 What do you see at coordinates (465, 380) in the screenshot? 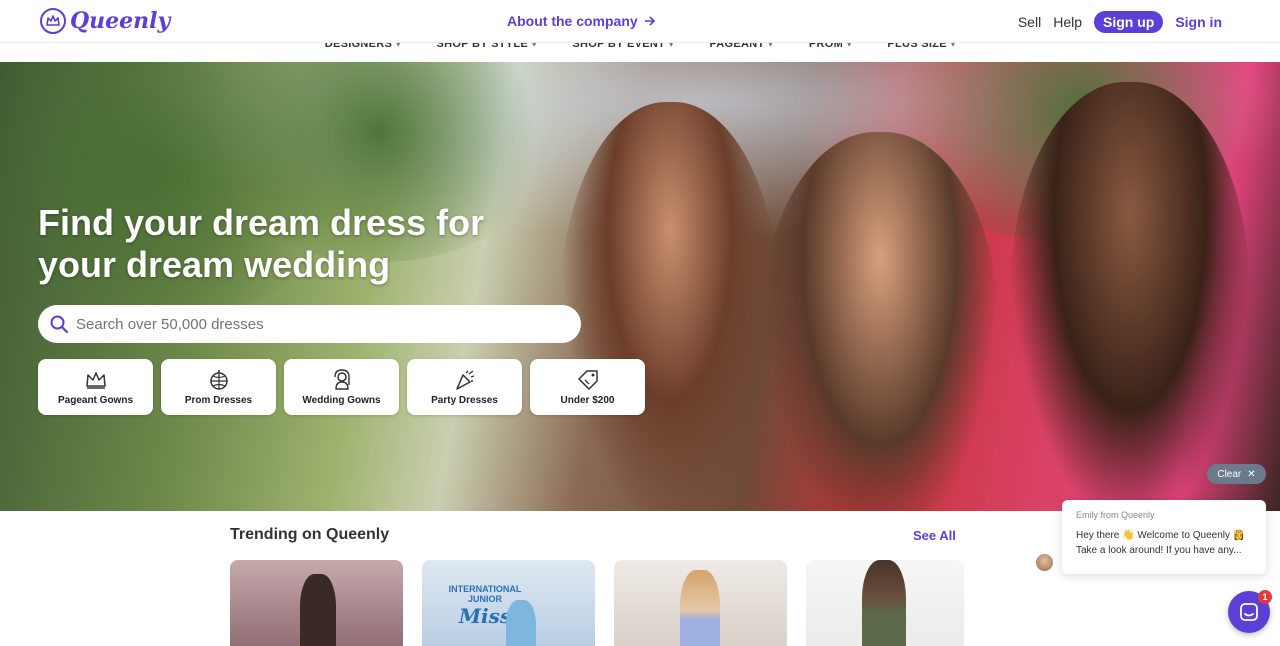
I see `party-popper-icon` at bounding box center [465, 380].